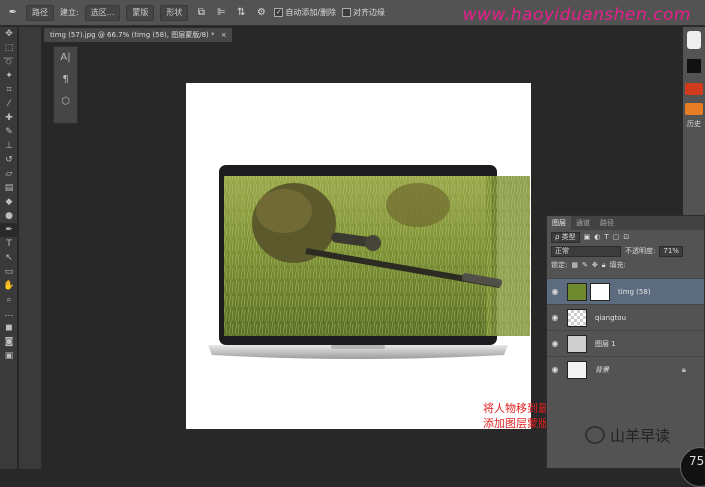 The width and height of the screenshot is (705, 487). Describe the element at coordinates (9, 146) in the screenshot. I see `clone-stamp-tool-icon: ⊥` at that location.